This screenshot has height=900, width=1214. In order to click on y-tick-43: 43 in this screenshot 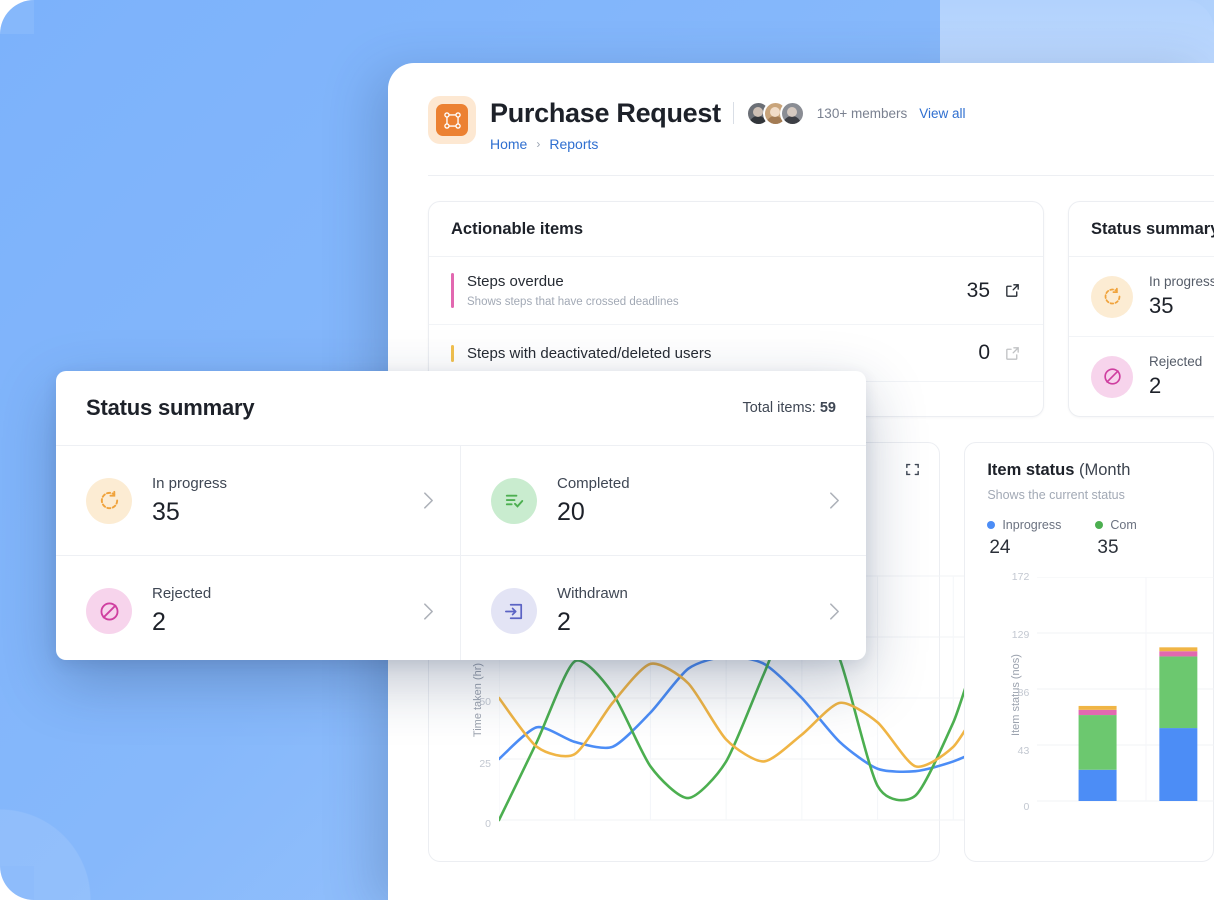, I will do `click(1023, 751)`.